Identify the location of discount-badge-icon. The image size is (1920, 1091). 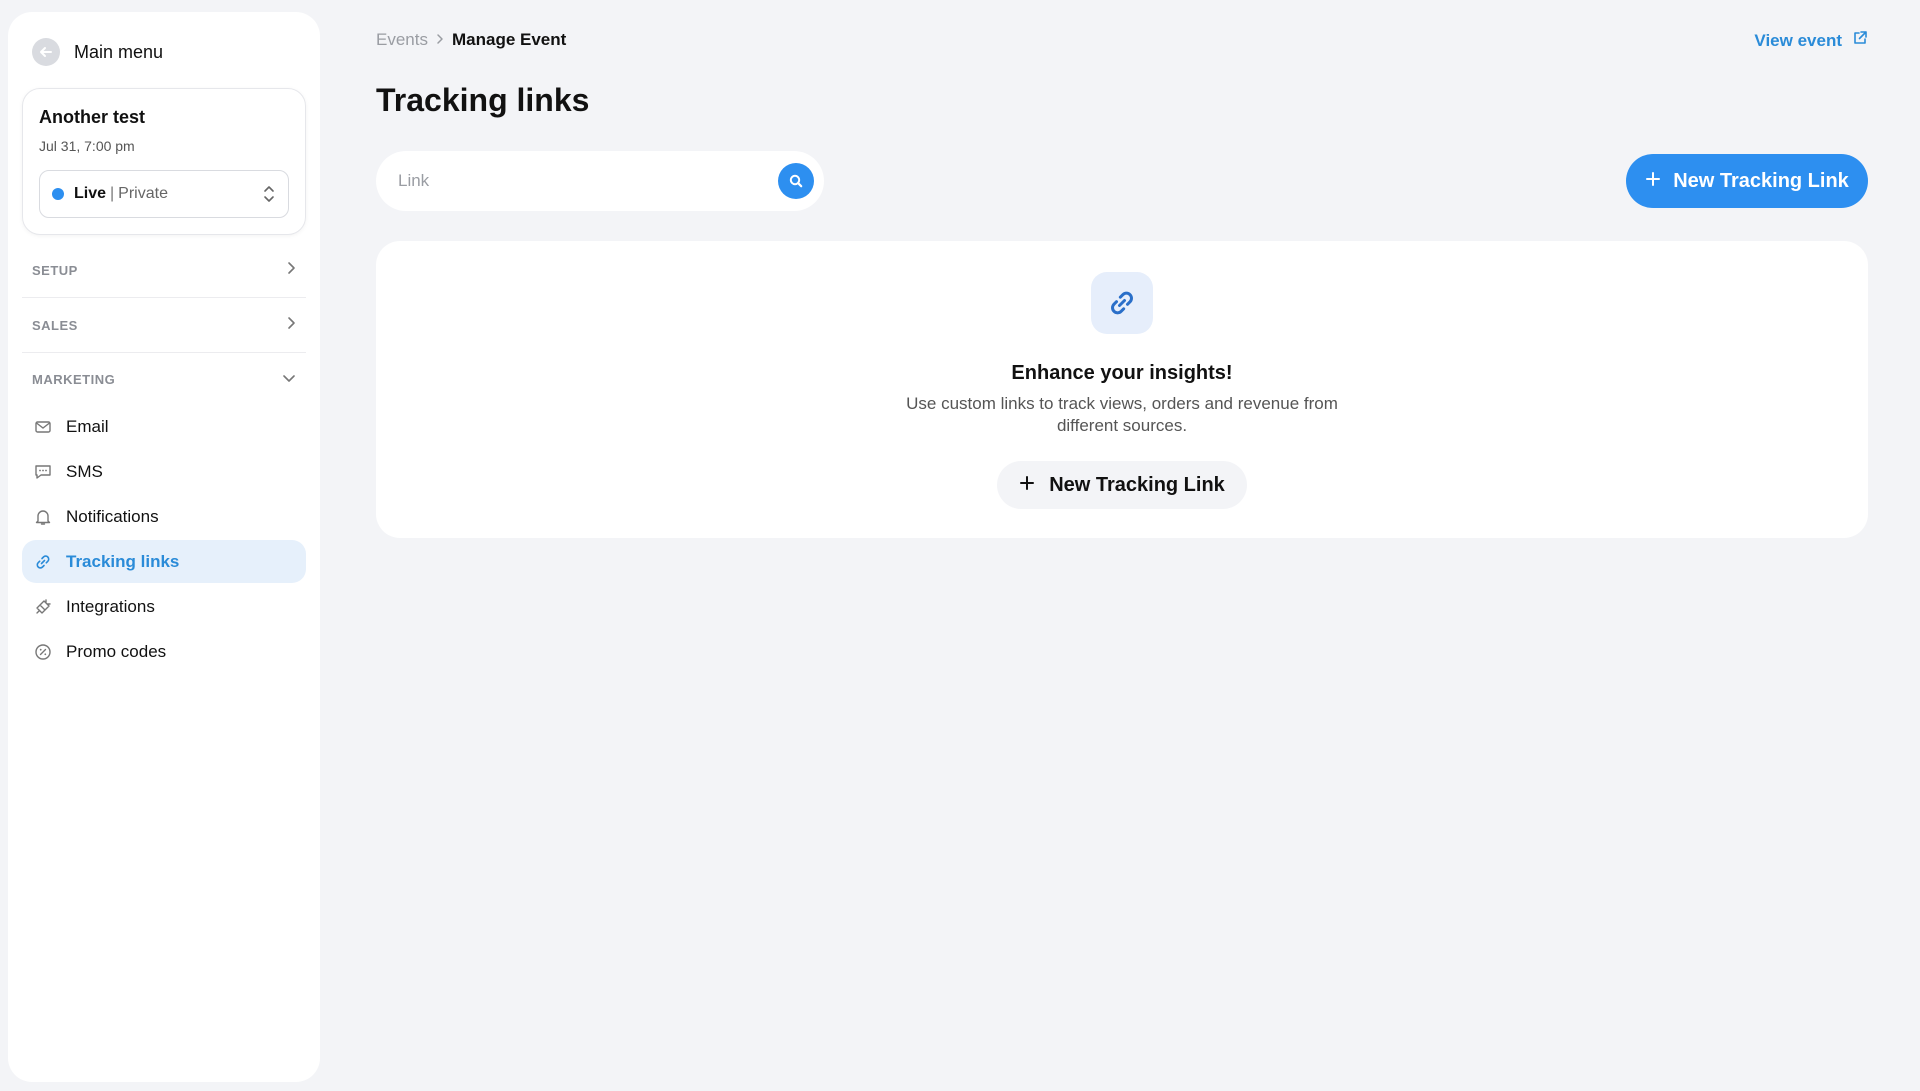
(43, 652).